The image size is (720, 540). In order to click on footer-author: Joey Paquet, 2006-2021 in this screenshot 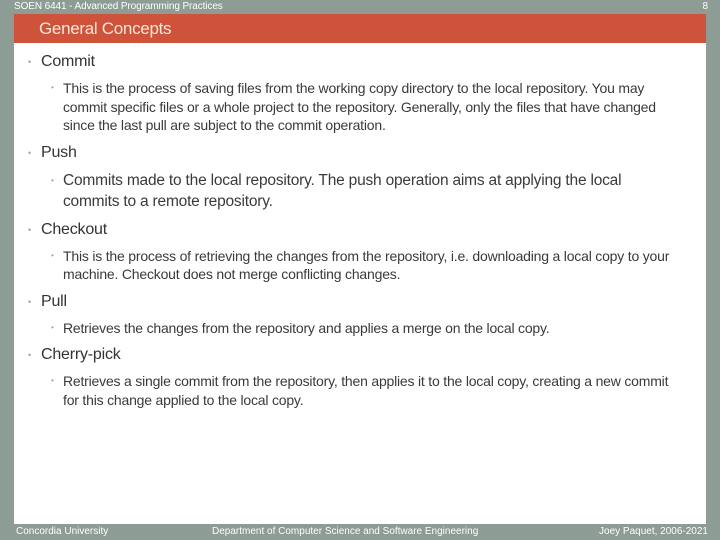, I will do `click(653, 531)`.